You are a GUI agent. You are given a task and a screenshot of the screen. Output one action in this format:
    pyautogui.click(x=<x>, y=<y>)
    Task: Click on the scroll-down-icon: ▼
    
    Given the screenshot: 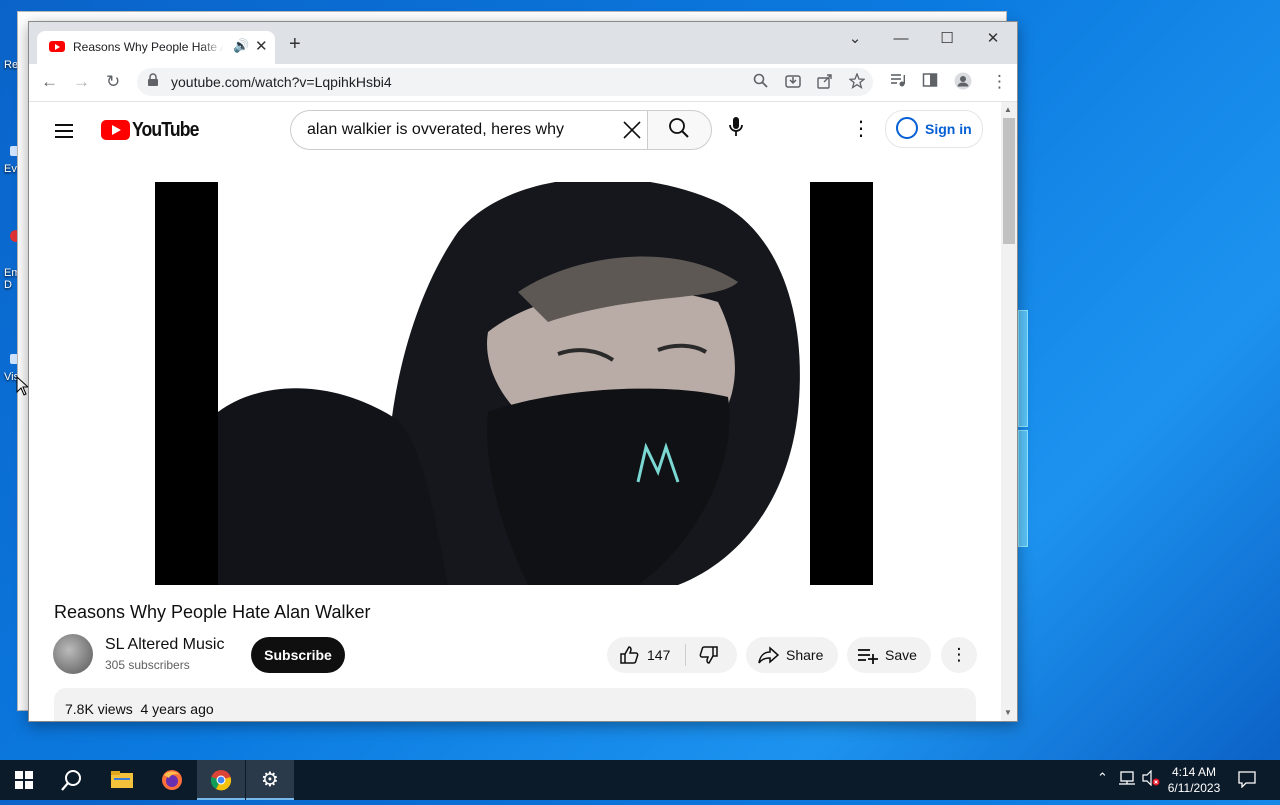 What is the action you would take?
    pyautogui.click(x=1008, y=712)
    